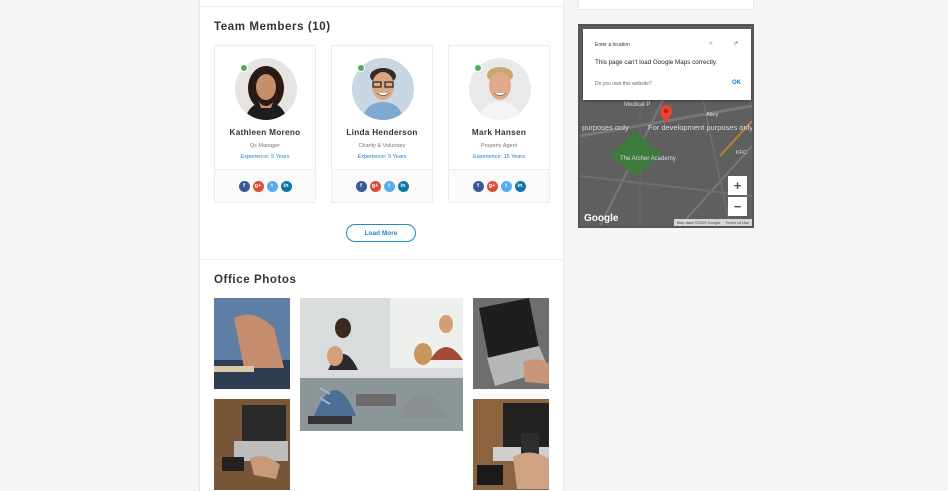  What do you see at coordinates (255, 280) in the screenshot?
I see `office-photos-title: Office Photos` at bounding box center [255, 280].